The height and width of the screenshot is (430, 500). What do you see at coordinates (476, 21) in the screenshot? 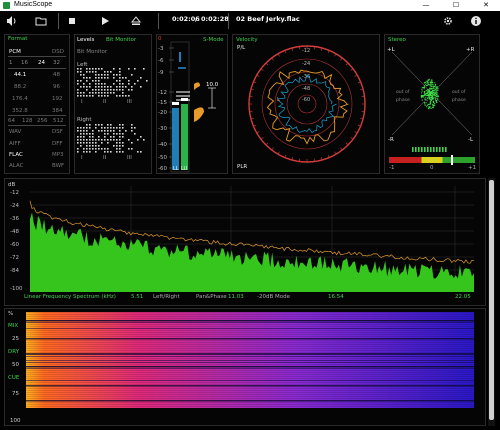
I see `info-icon` at bounding box center [476, 21].